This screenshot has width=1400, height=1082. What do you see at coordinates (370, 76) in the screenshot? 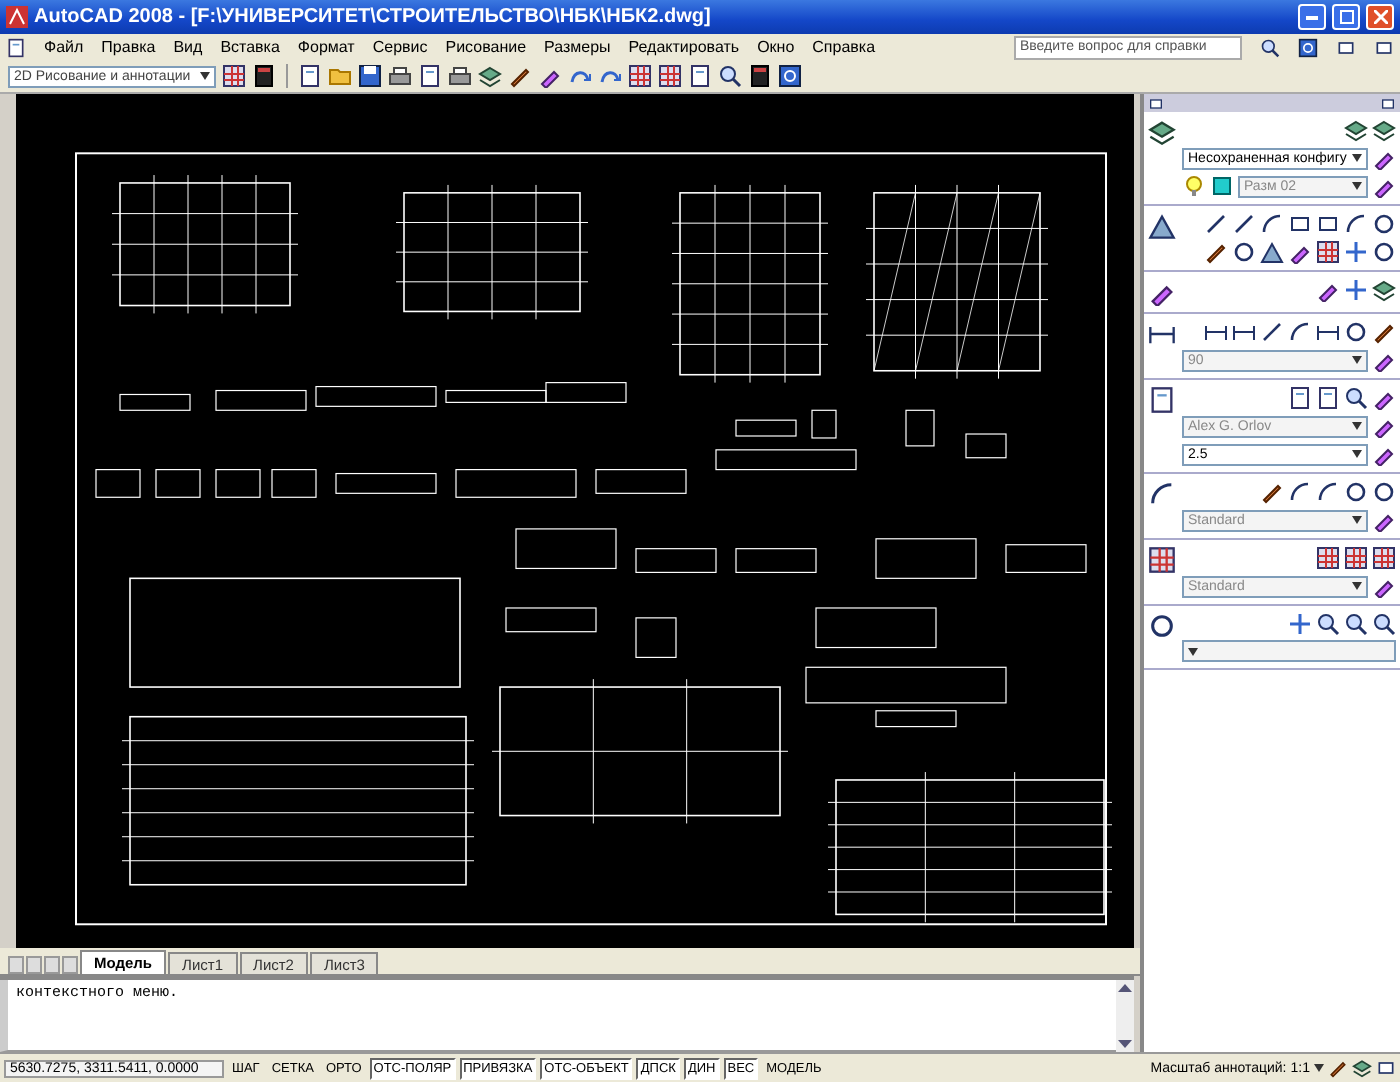
I see `floppy-icon` at bounding box center [370, 76].